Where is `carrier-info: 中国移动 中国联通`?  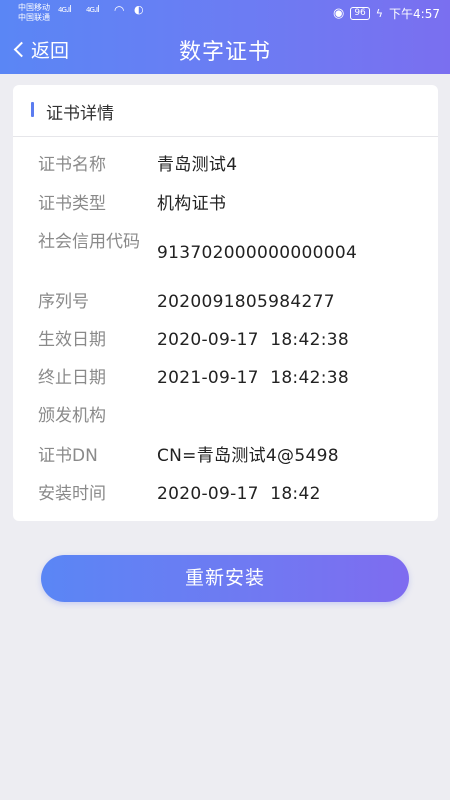
carrier-info: 中国移动 中国联通 is located at coordinates (34, 13).